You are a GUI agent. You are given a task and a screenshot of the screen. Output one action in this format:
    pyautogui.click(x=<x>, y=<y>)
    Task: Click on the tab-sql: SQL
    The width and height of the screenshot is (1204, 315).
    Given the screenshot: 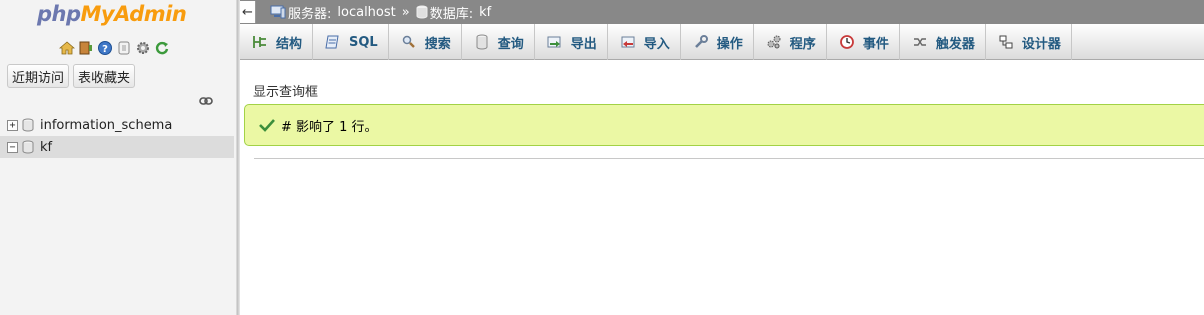 What is the action you would take?
    pyautogui.click(x=351, y=42)
    